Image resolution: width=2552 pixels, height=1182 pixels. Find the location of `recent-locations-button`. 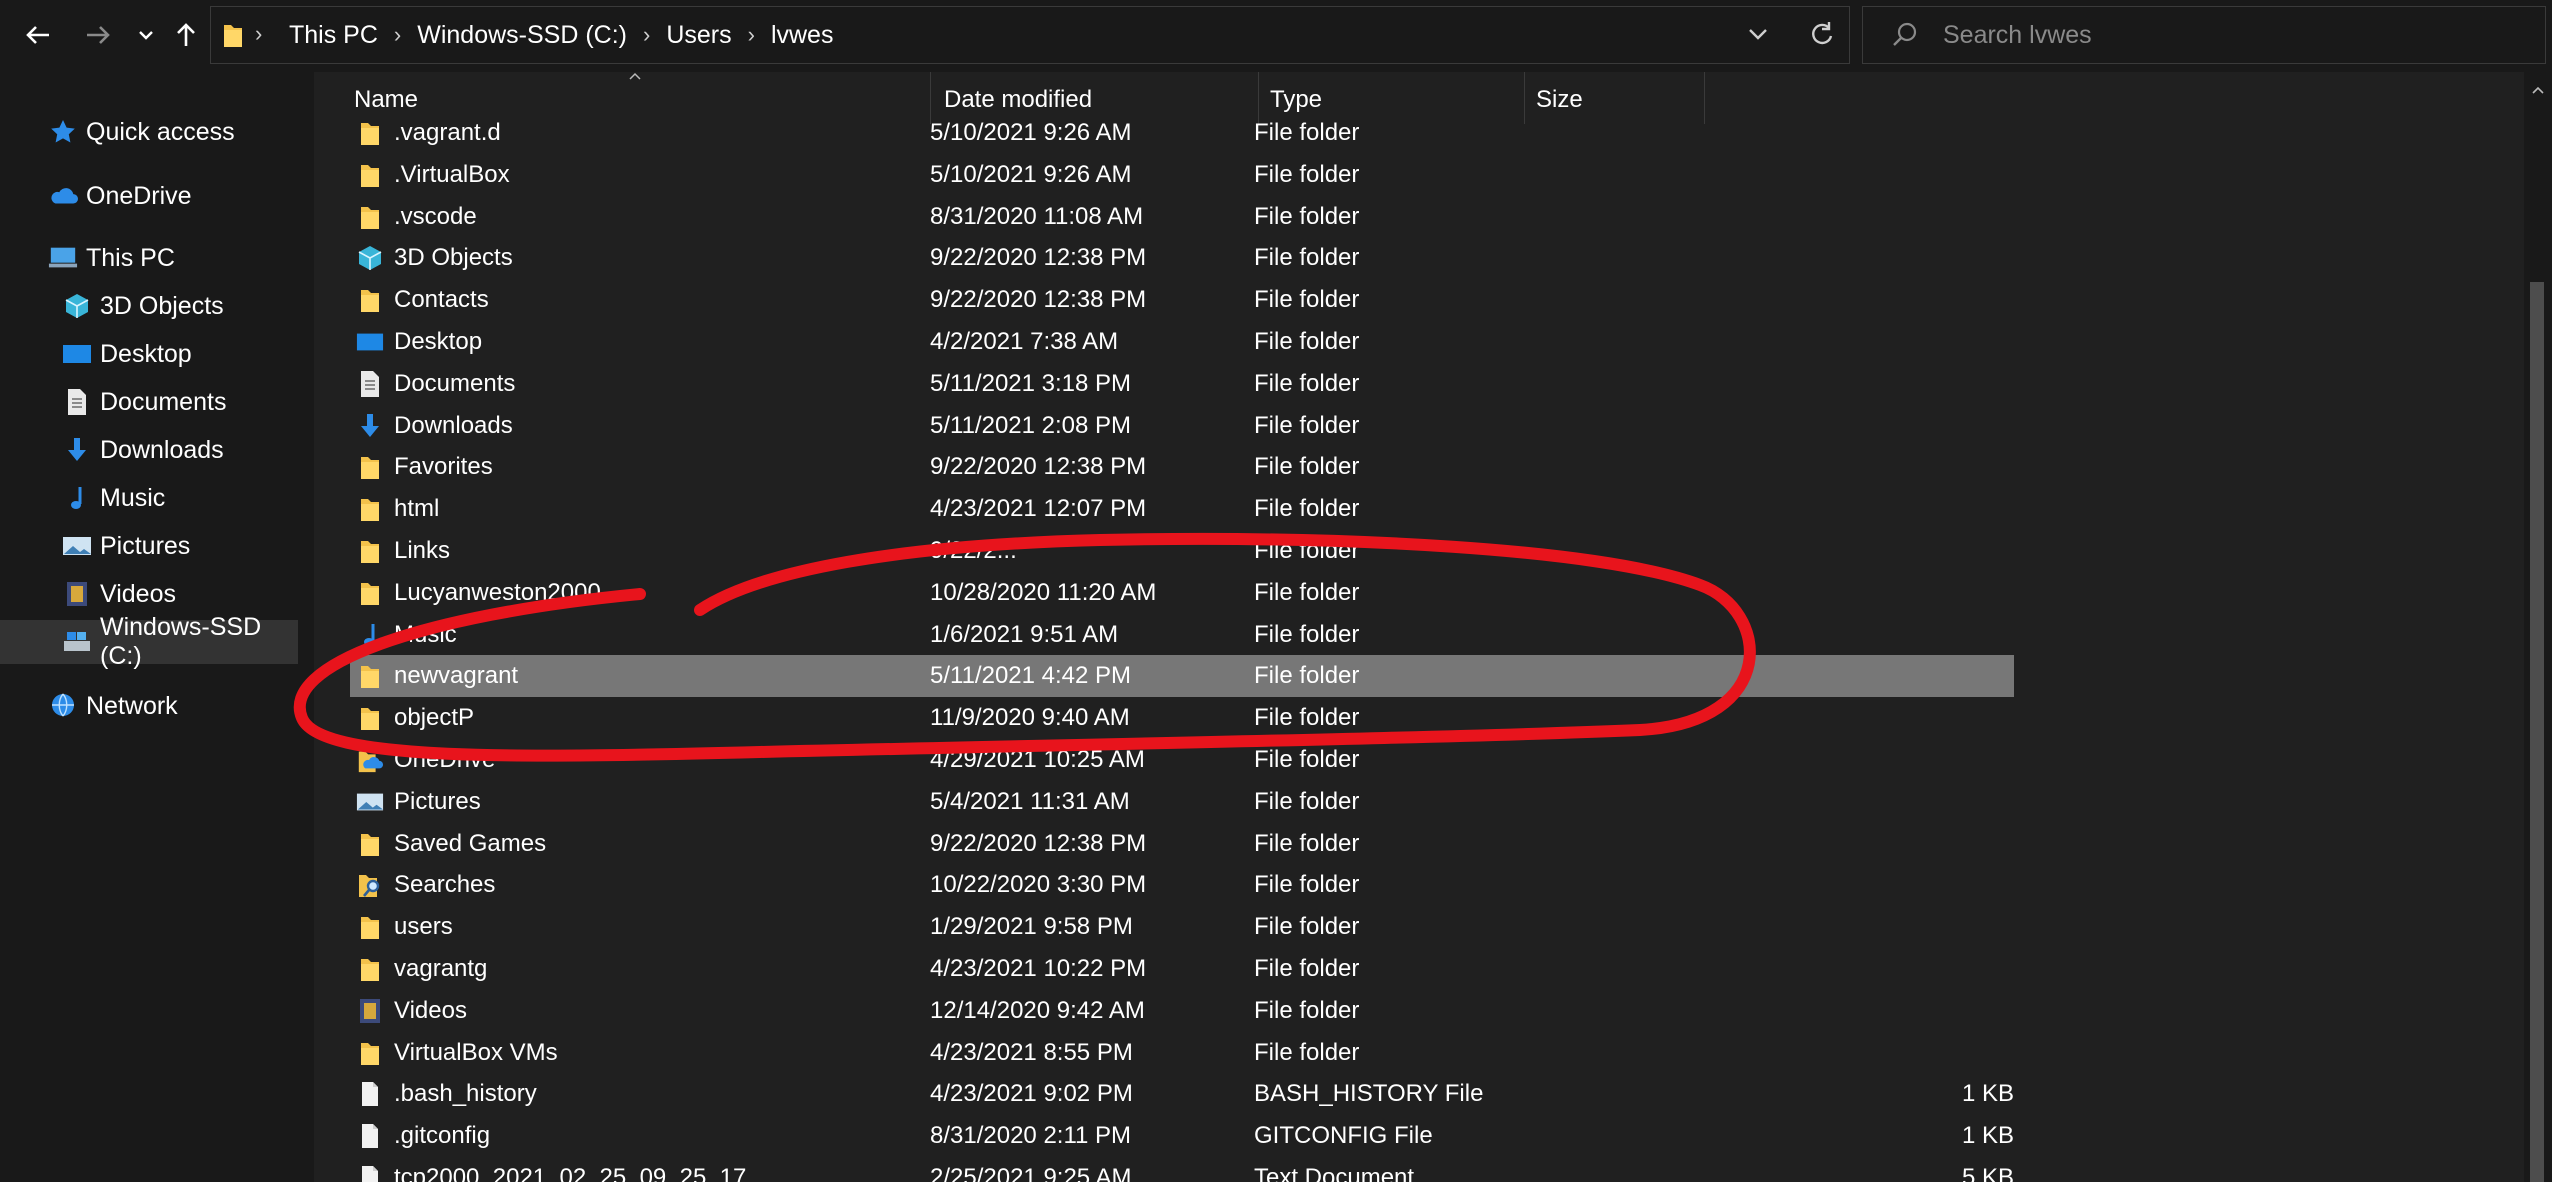

recent-locations-button is located at coordinates (146, 35).